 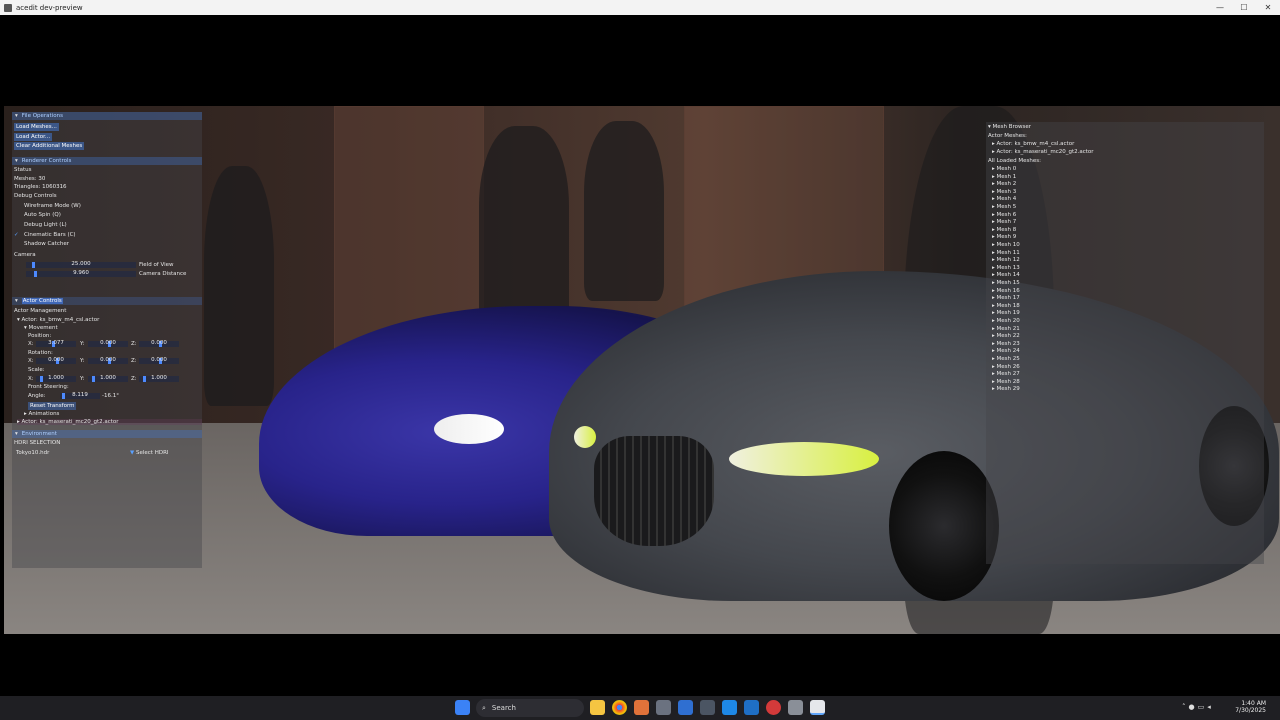 I want to click on mesh-list-item: ▸ Mesh 17, so click(x=1006, y=299).